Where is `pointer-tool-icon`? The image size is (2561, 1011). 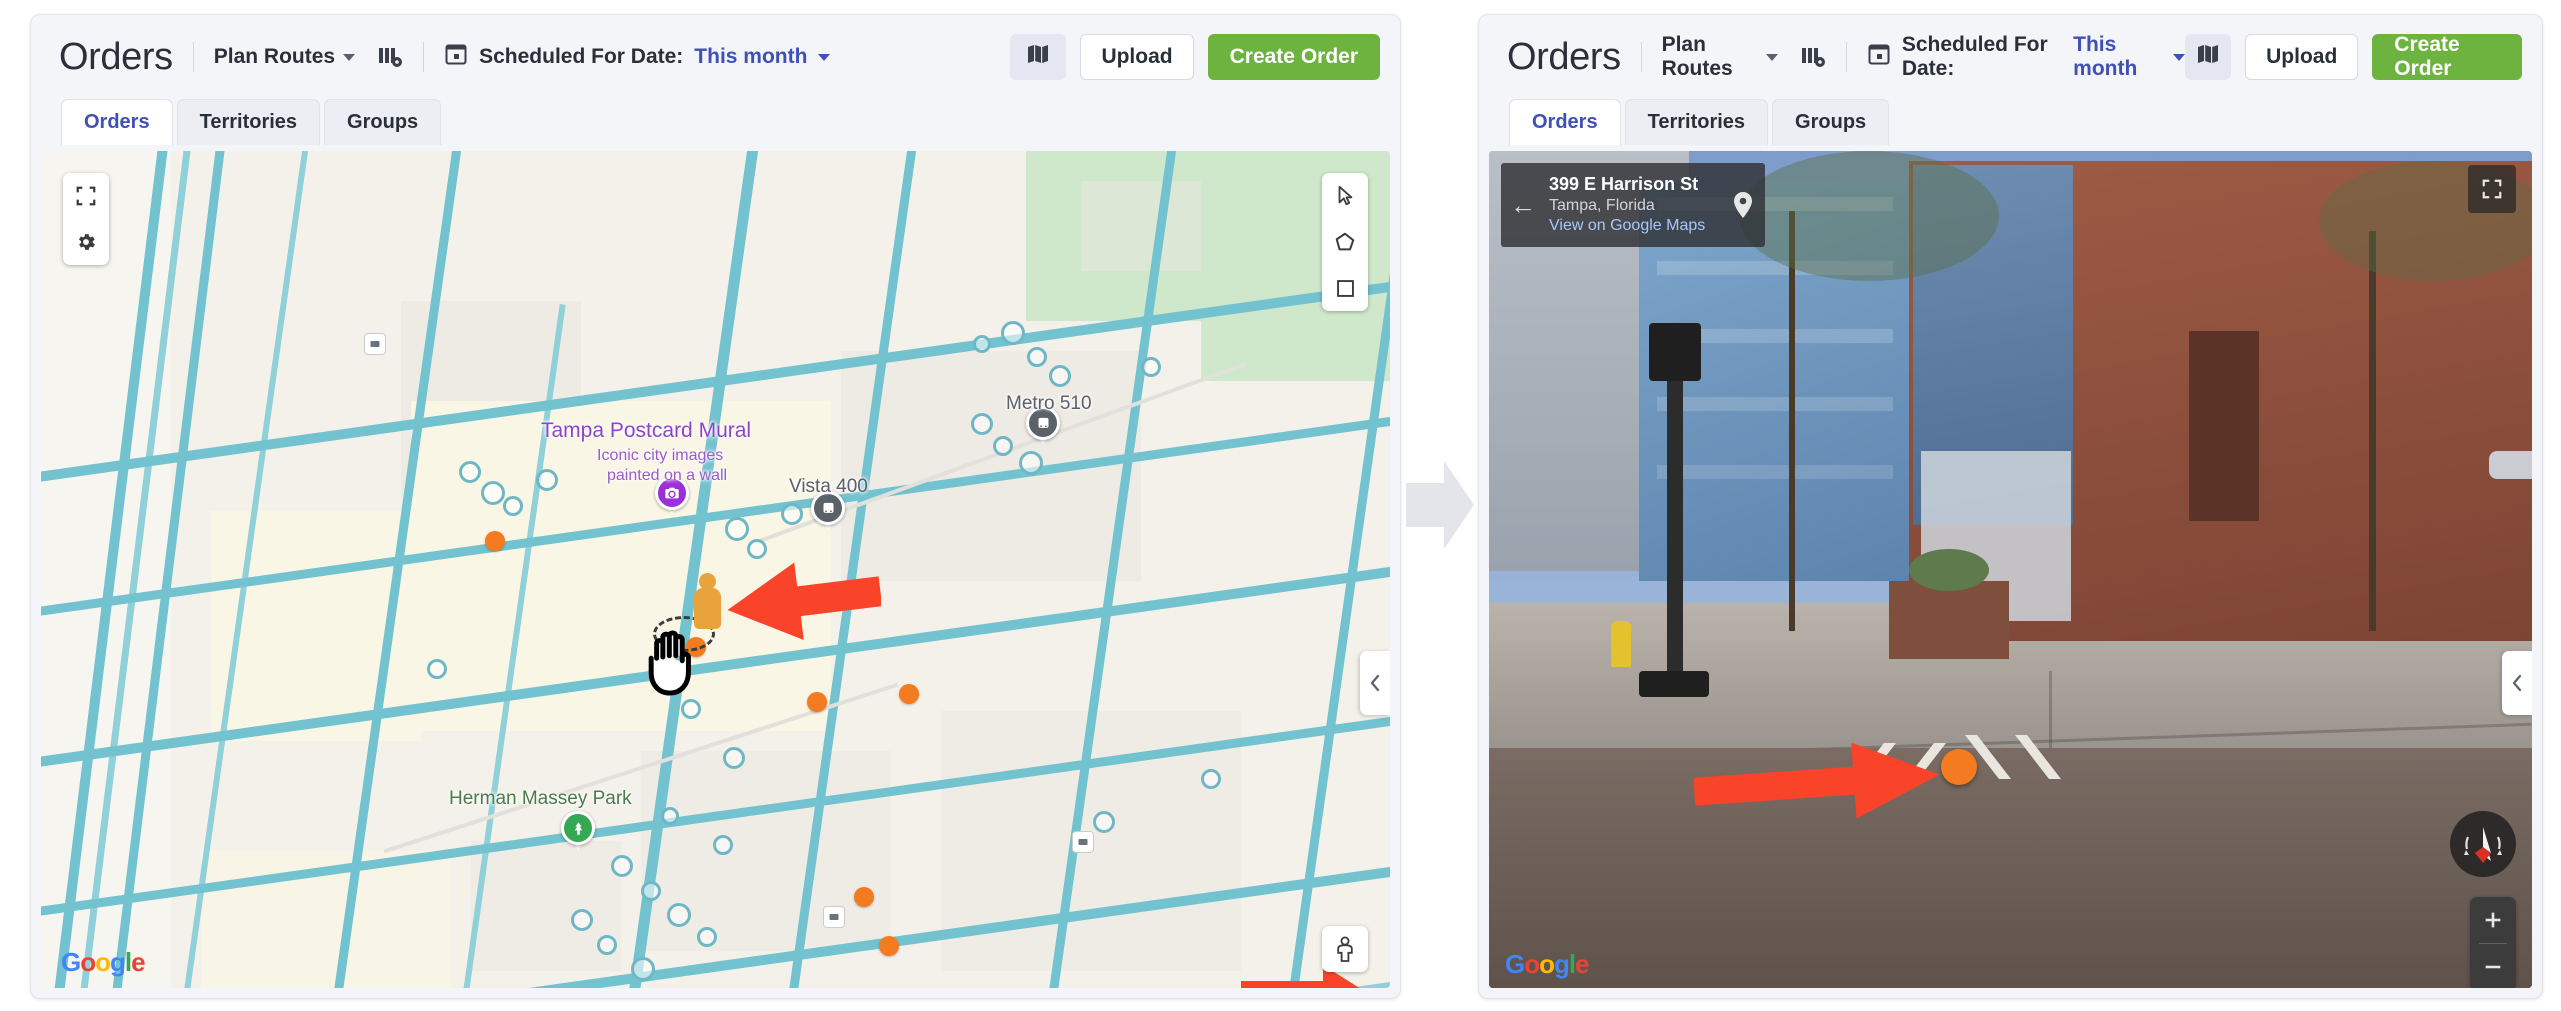 pointer-tool-icon is located at coordinates (1345, 196).